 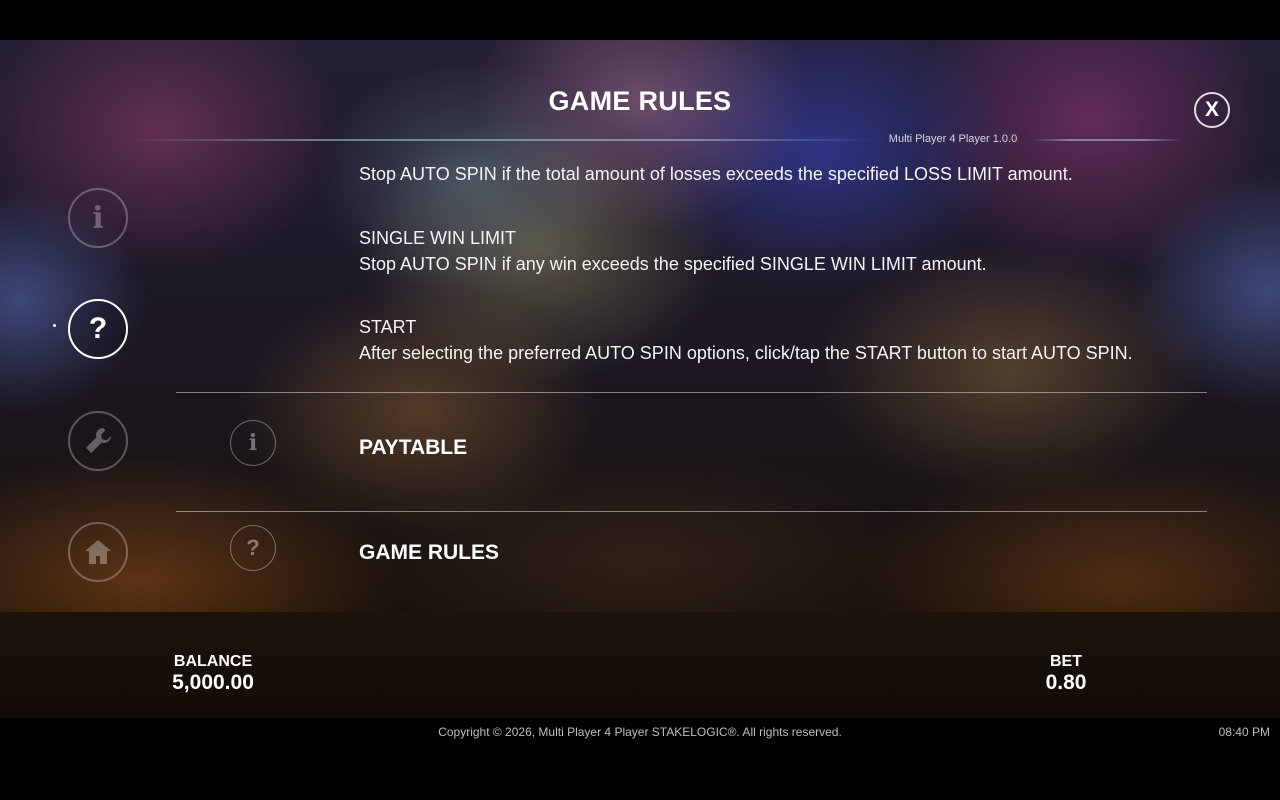 I want to click on start-title: START, so click(x=388, y=327).